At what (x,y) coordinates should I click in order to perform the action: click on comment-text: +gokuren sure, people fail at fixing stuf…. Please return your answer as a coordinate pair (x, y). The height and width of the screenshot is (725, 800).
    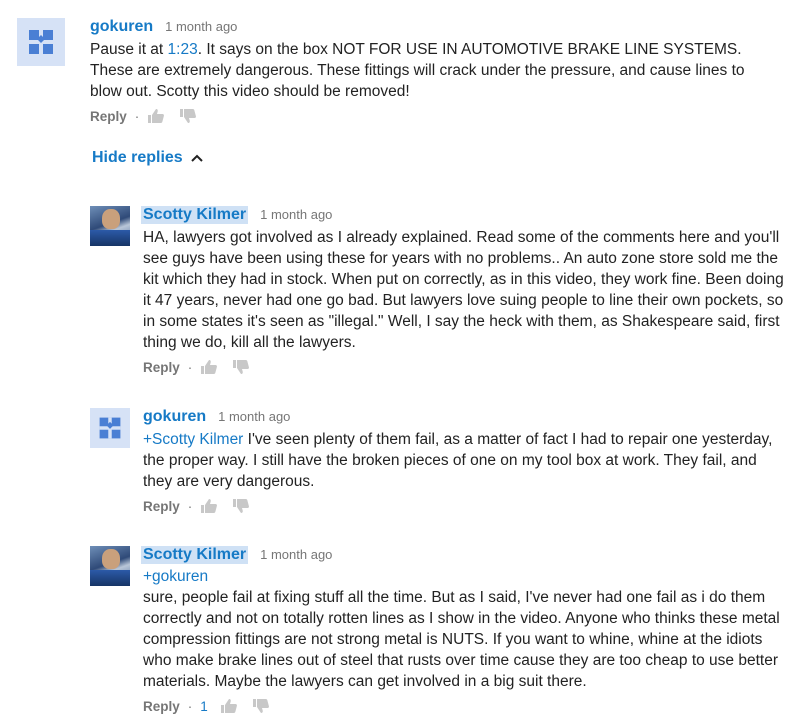
    Looking at the image, I should click on (469, 629).